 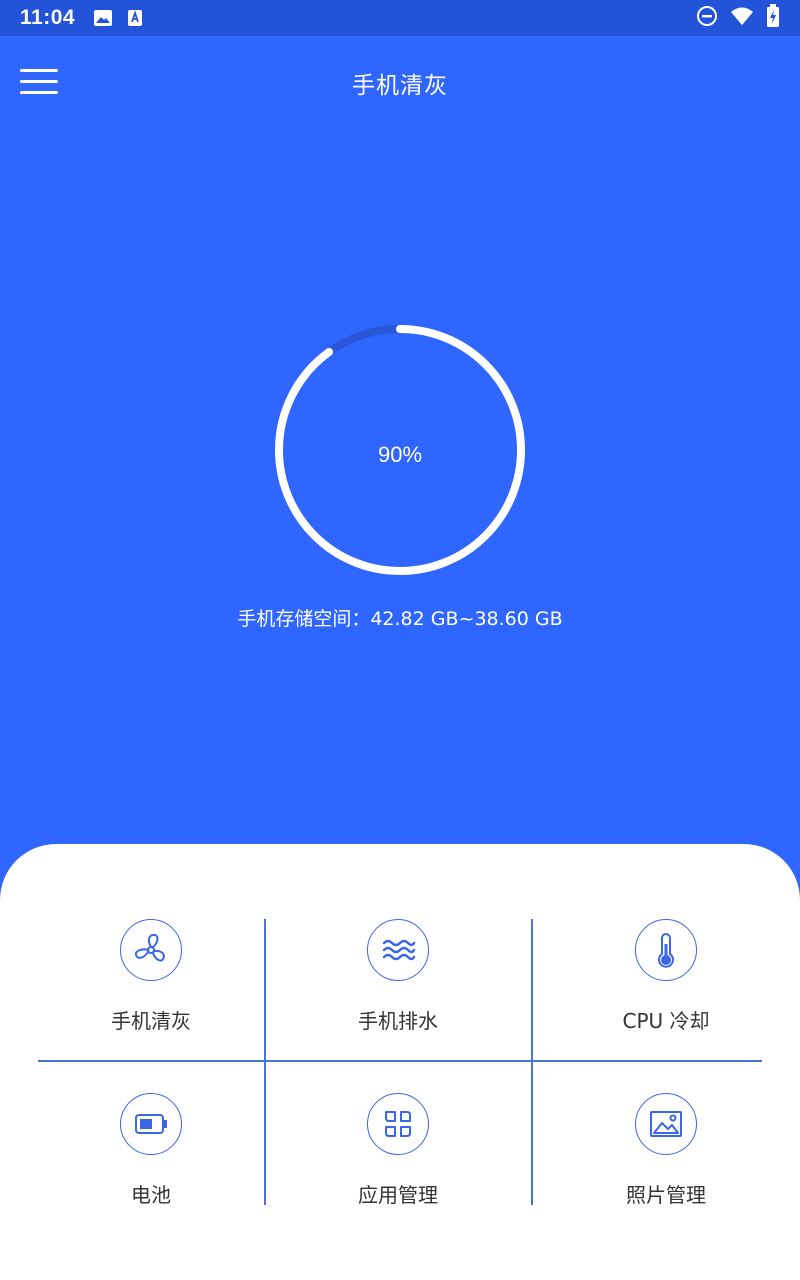 What do you see at coordinates (666, 1124) in the screenshot?
I see `photo-icon` at bounding box center [666, 1124].